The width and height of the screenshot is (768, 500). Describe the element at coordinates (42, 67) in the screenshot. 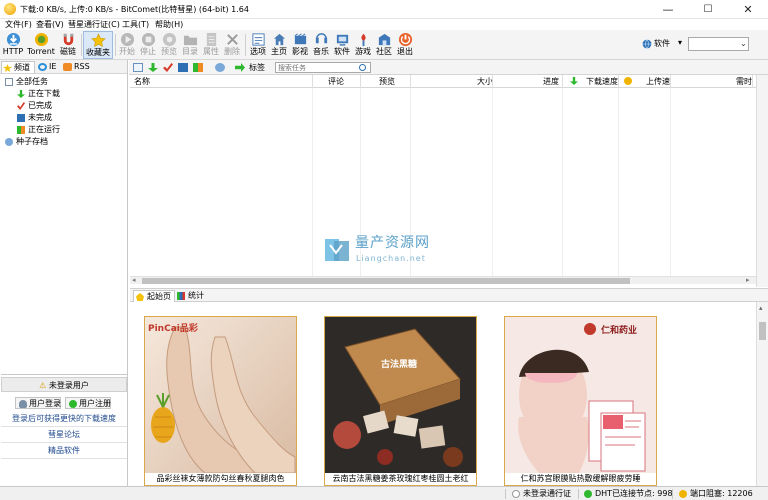

I see `ie-icon` at that location.